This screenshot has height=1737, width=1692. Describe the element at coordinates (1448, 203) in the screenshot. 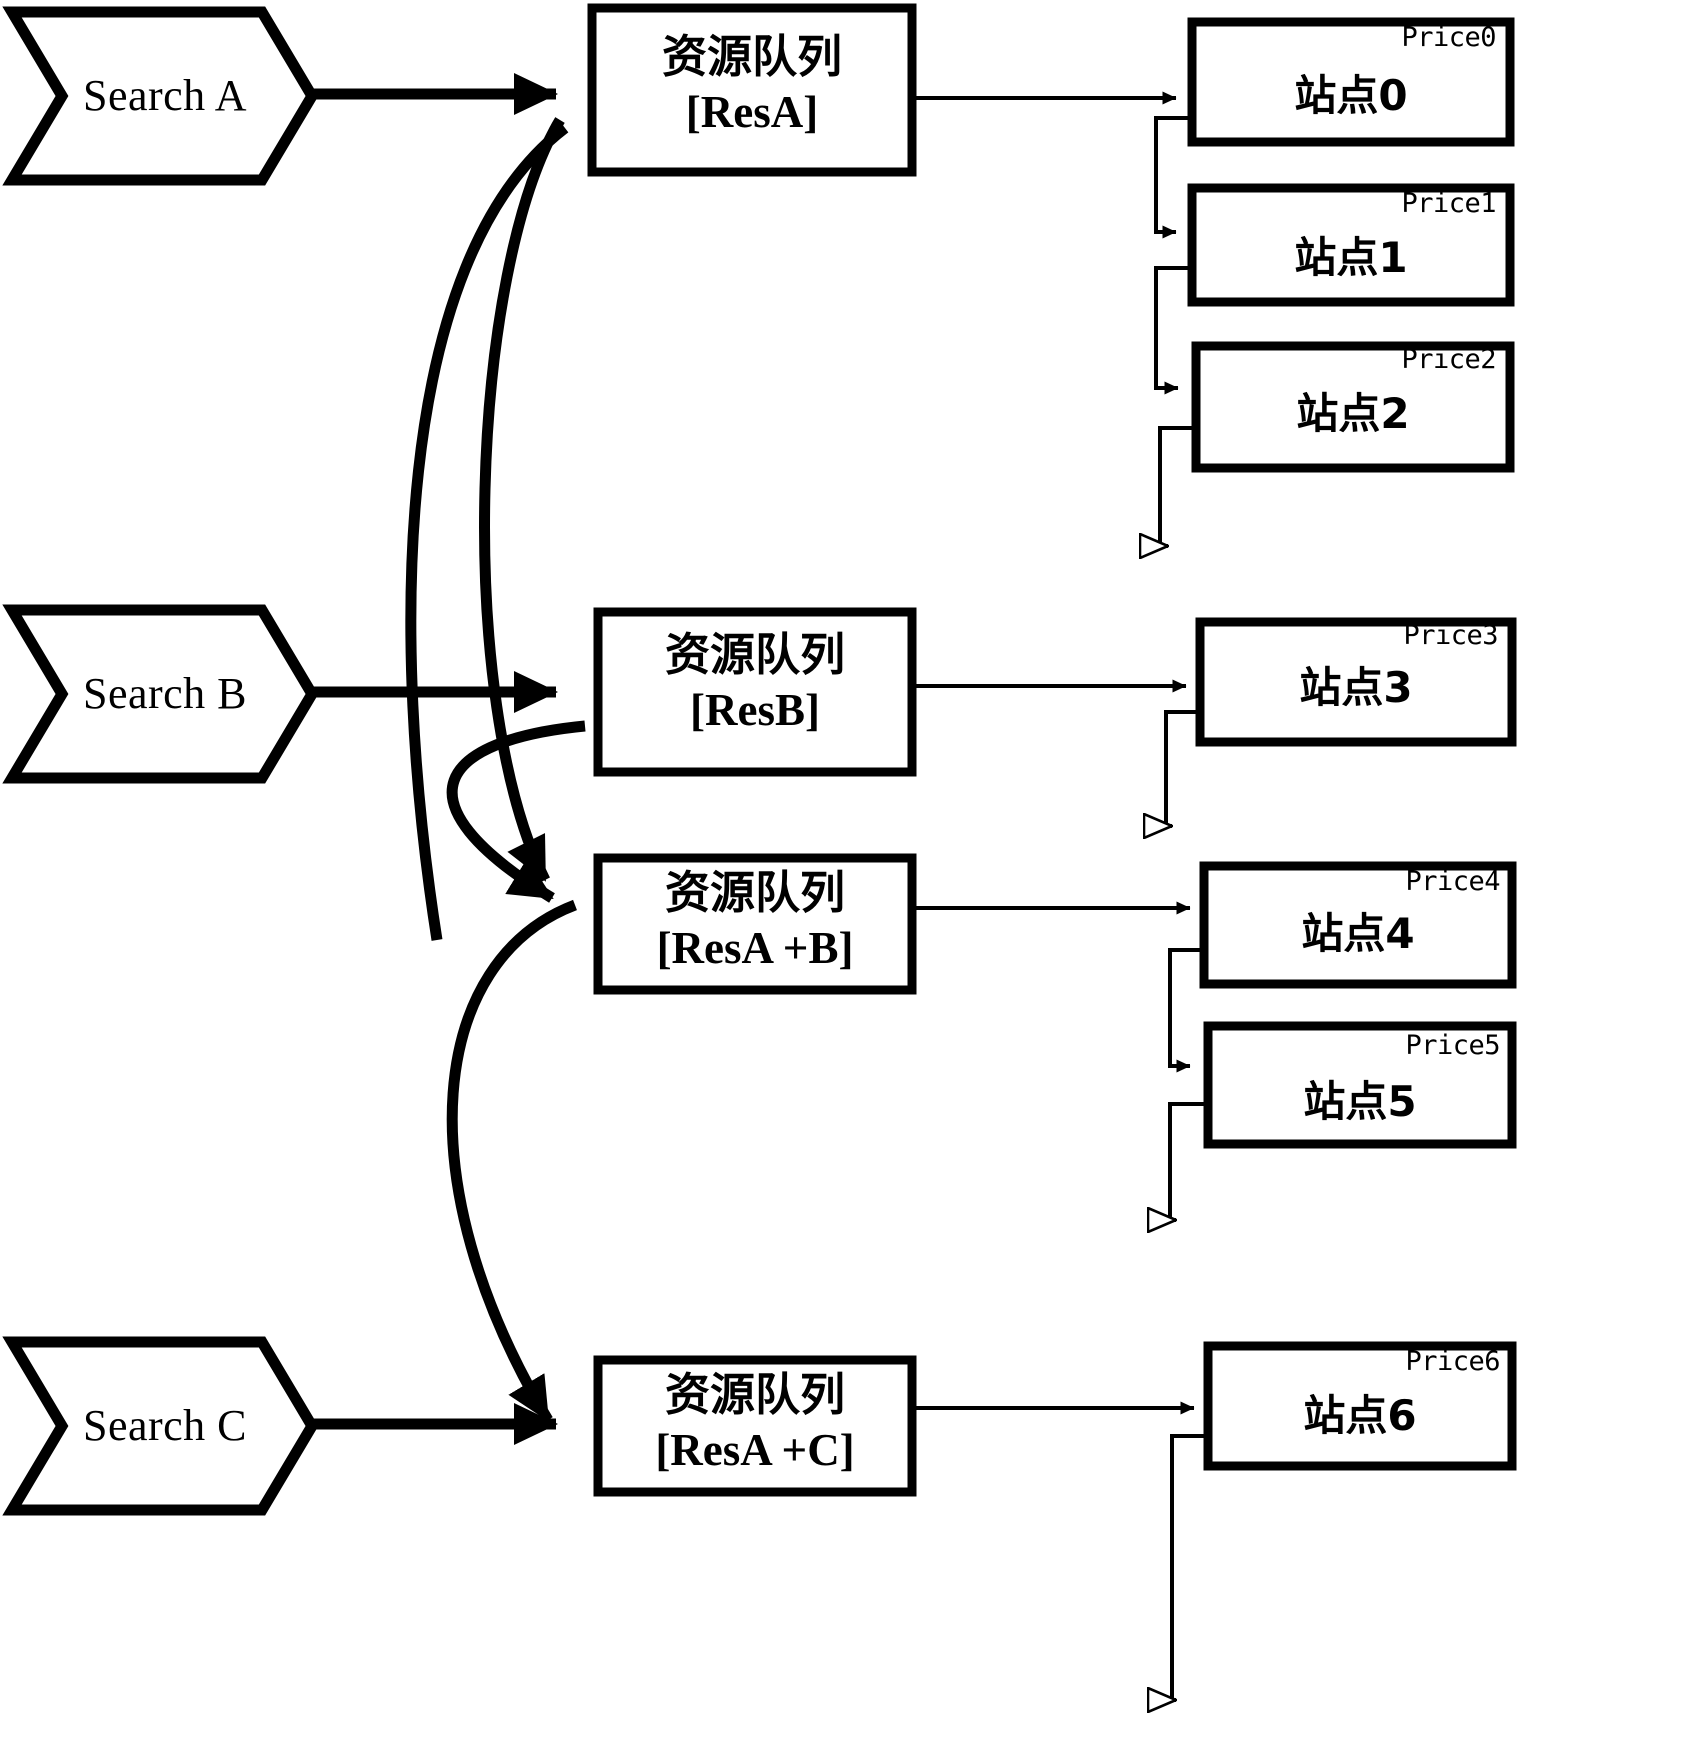

I see `price-label-1: Price1` at that location.